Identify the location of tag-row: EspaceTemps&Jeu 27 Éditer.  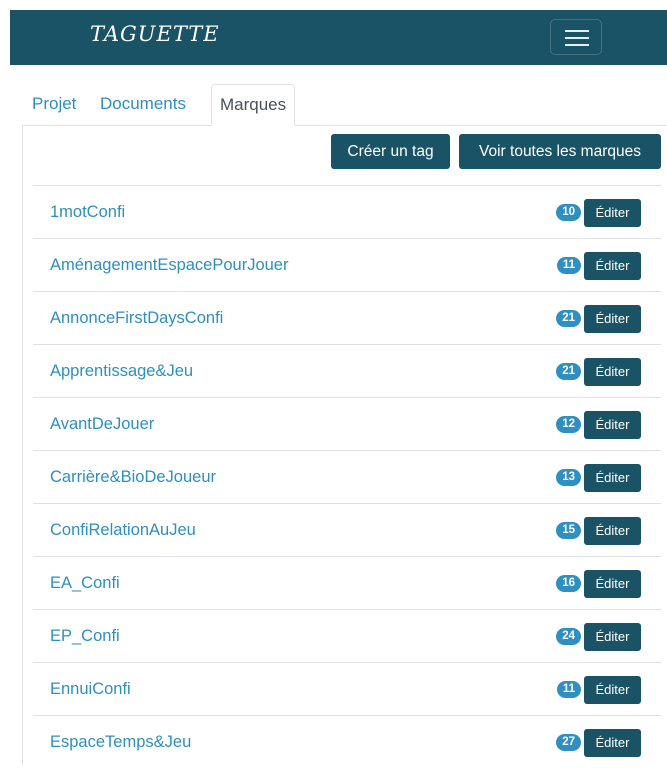
(347, 741).